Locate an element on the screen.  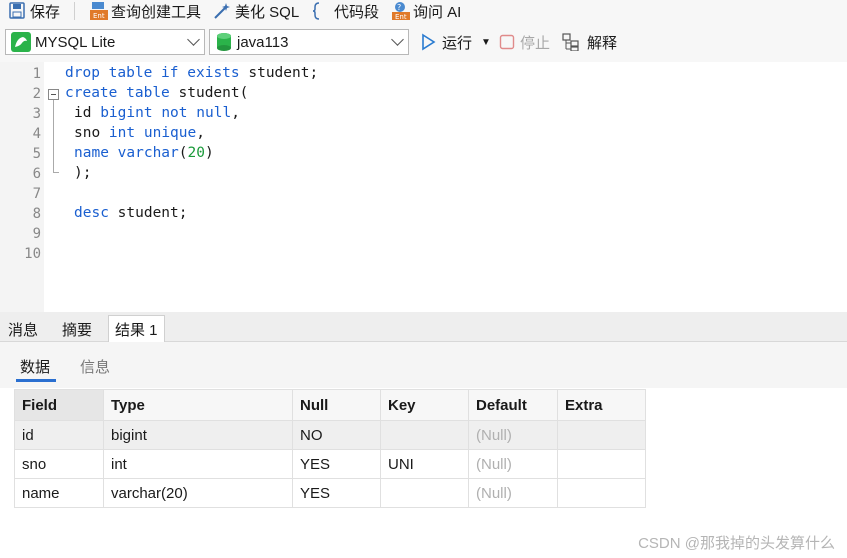
cell-field: id is located at coordinates (59, 435).